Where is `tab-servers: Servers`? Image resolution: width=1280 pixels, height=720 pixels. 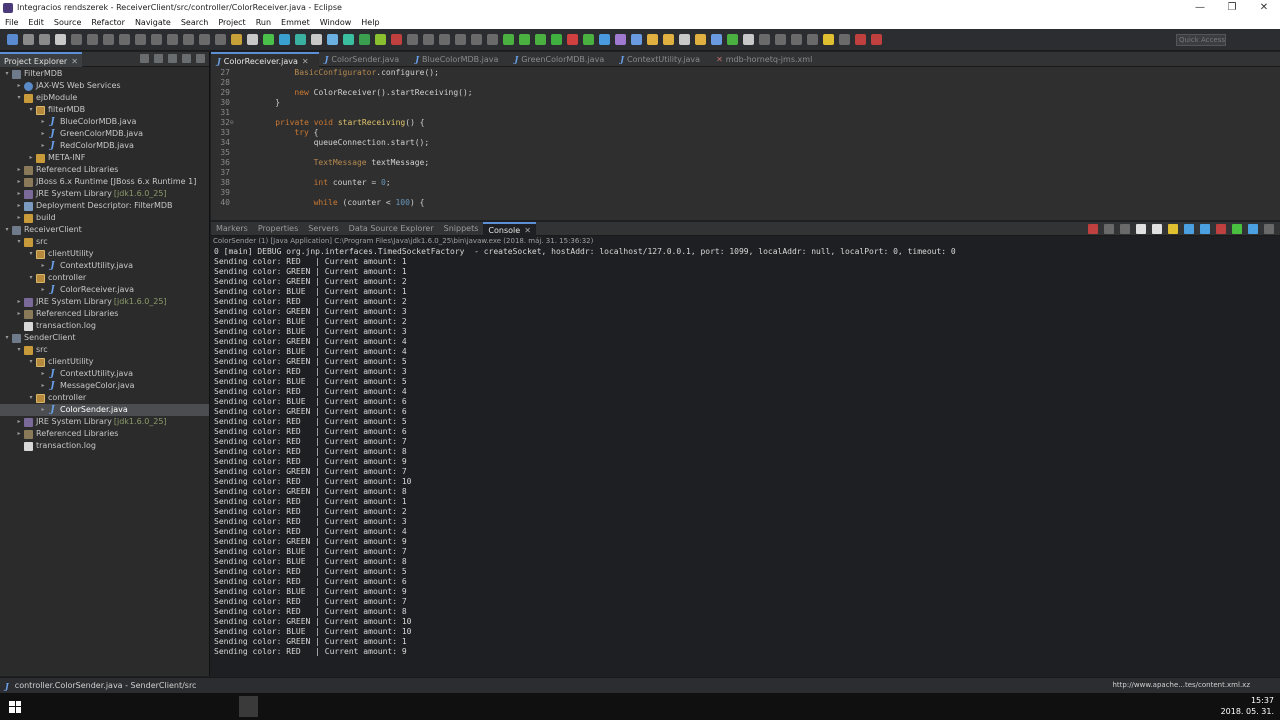
tab-servers: Servers is located at coordinates (323, 229).